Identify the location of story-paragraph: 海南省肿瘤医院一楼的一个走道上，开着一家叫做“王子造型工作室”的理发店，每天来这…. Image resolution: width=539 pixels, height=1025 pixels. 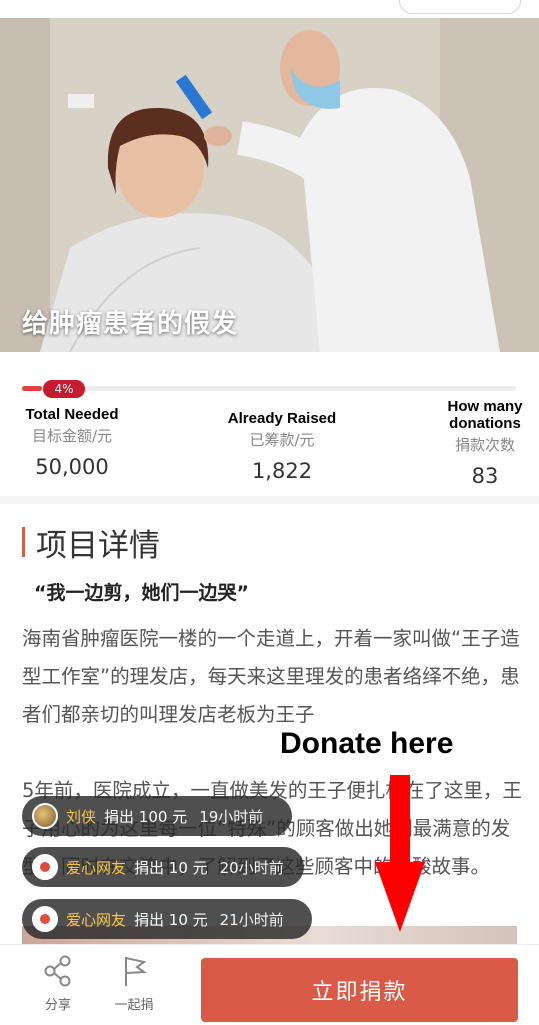
(271, 676).